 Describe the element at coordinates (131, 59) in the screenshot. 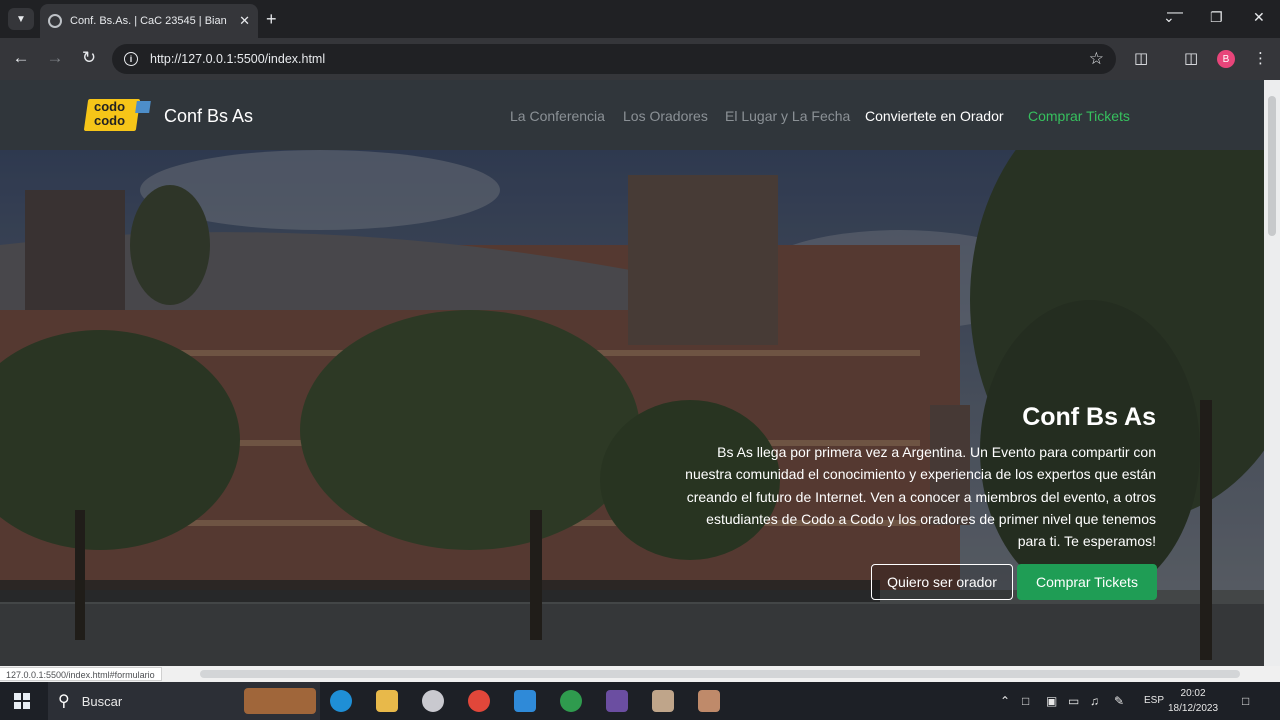

I see `info-icon: i` at that location.